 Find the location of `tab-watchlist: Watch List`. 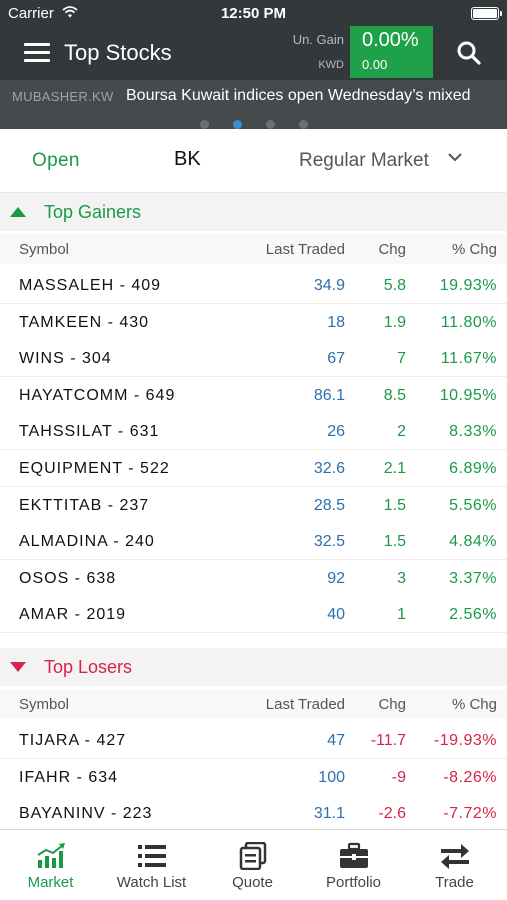

tab-watchlist: Watch List is located at coordinates (151, 865).